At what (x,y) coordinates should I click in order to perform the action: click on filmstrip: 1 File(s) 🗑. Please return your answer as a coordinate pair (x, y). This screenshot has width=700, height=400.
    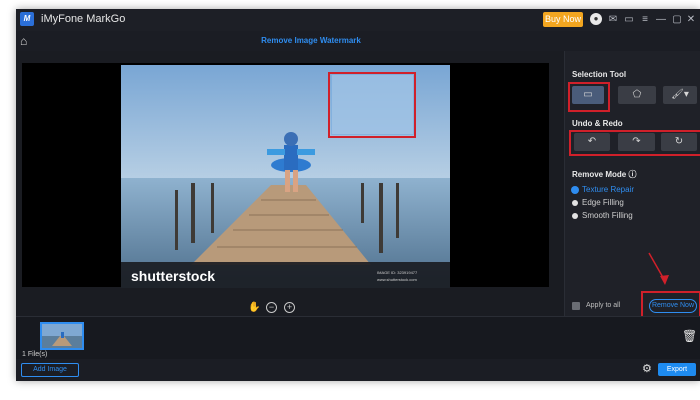
    Looking at the image, I should click on (358, 338).